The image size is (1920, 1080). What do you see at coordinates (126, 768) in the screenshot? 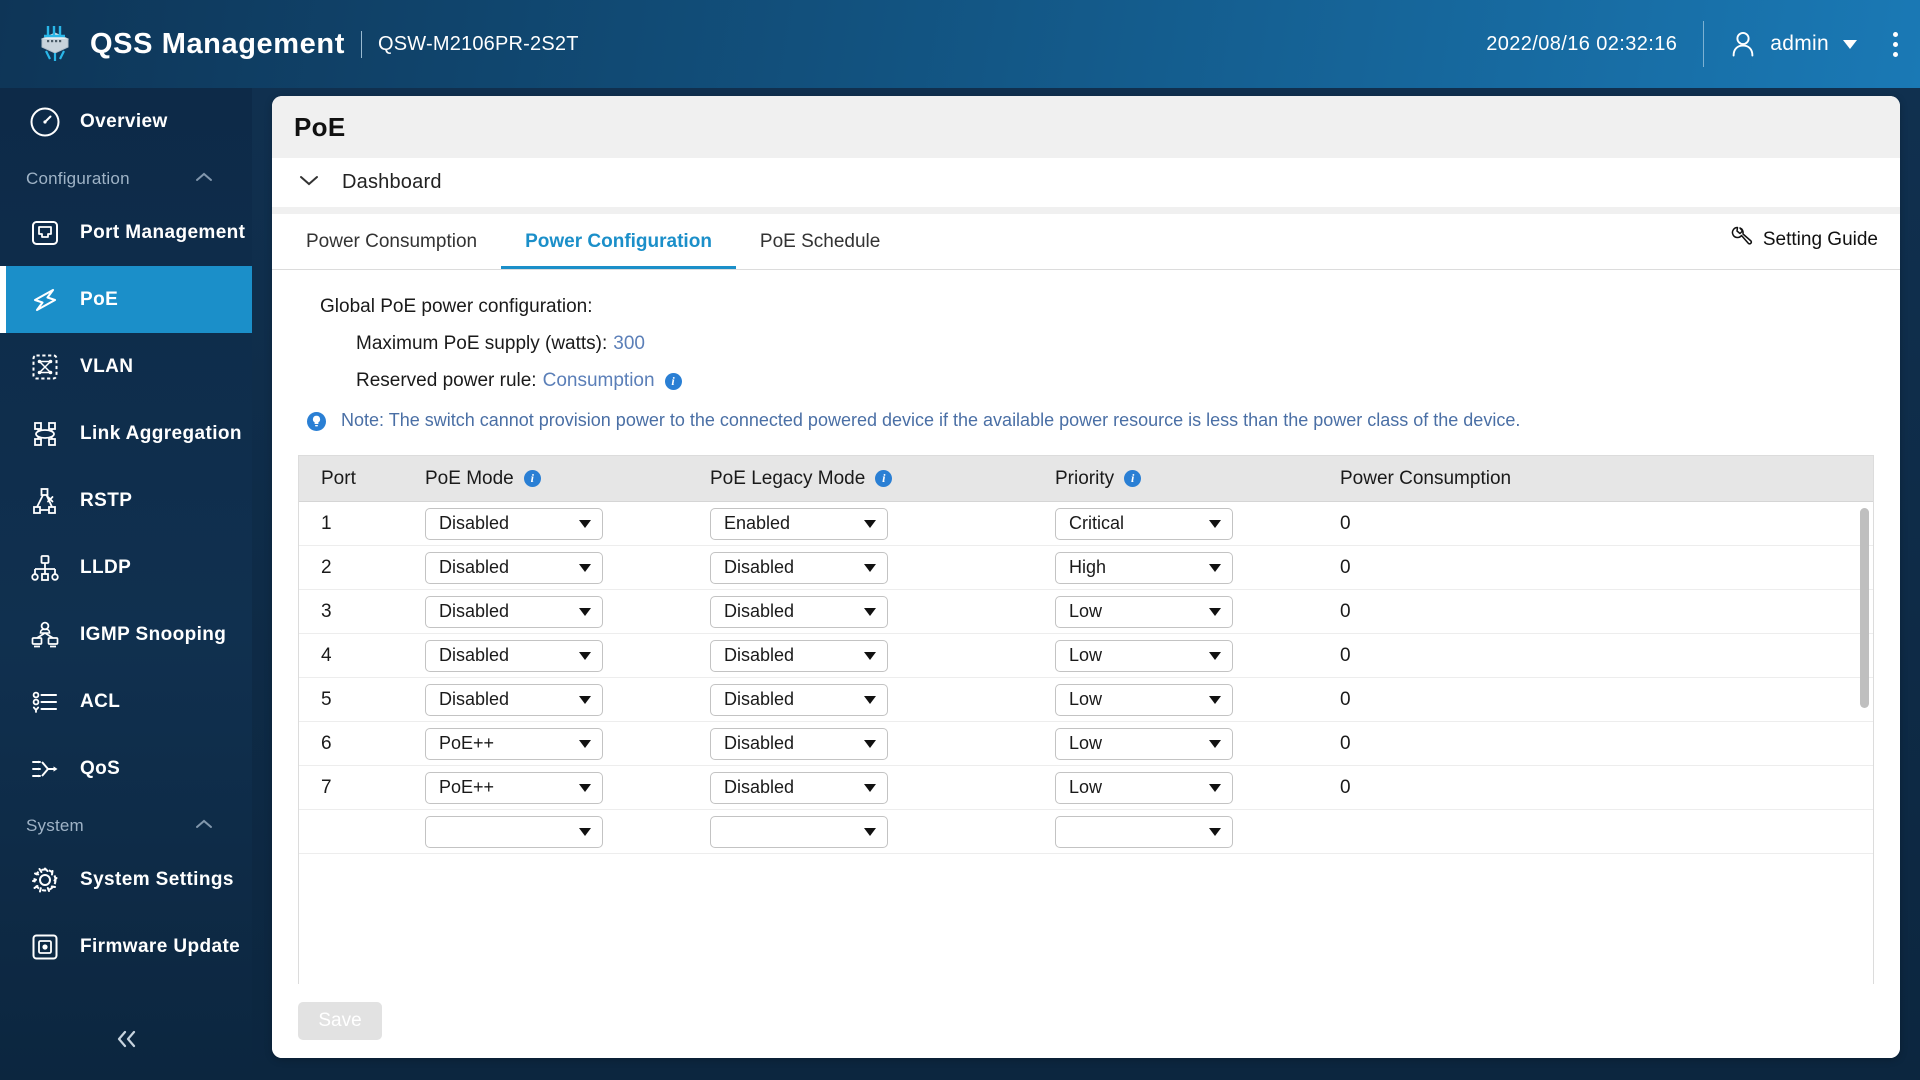
I see `sidebar-item-qos: QoS` at bounding box center [126, 768].